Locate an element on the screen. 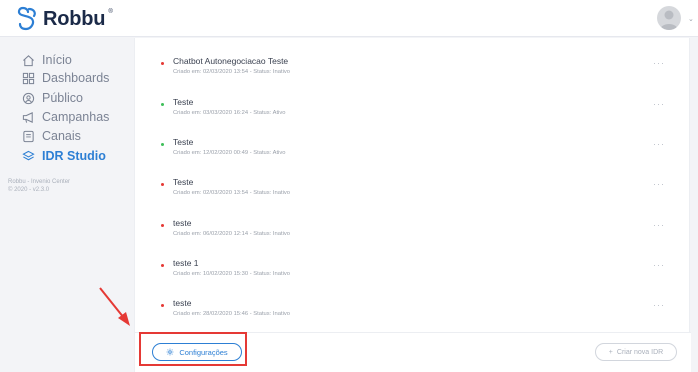  sidebar-item-label: IDR Studio is located at coordinates (74, 156).